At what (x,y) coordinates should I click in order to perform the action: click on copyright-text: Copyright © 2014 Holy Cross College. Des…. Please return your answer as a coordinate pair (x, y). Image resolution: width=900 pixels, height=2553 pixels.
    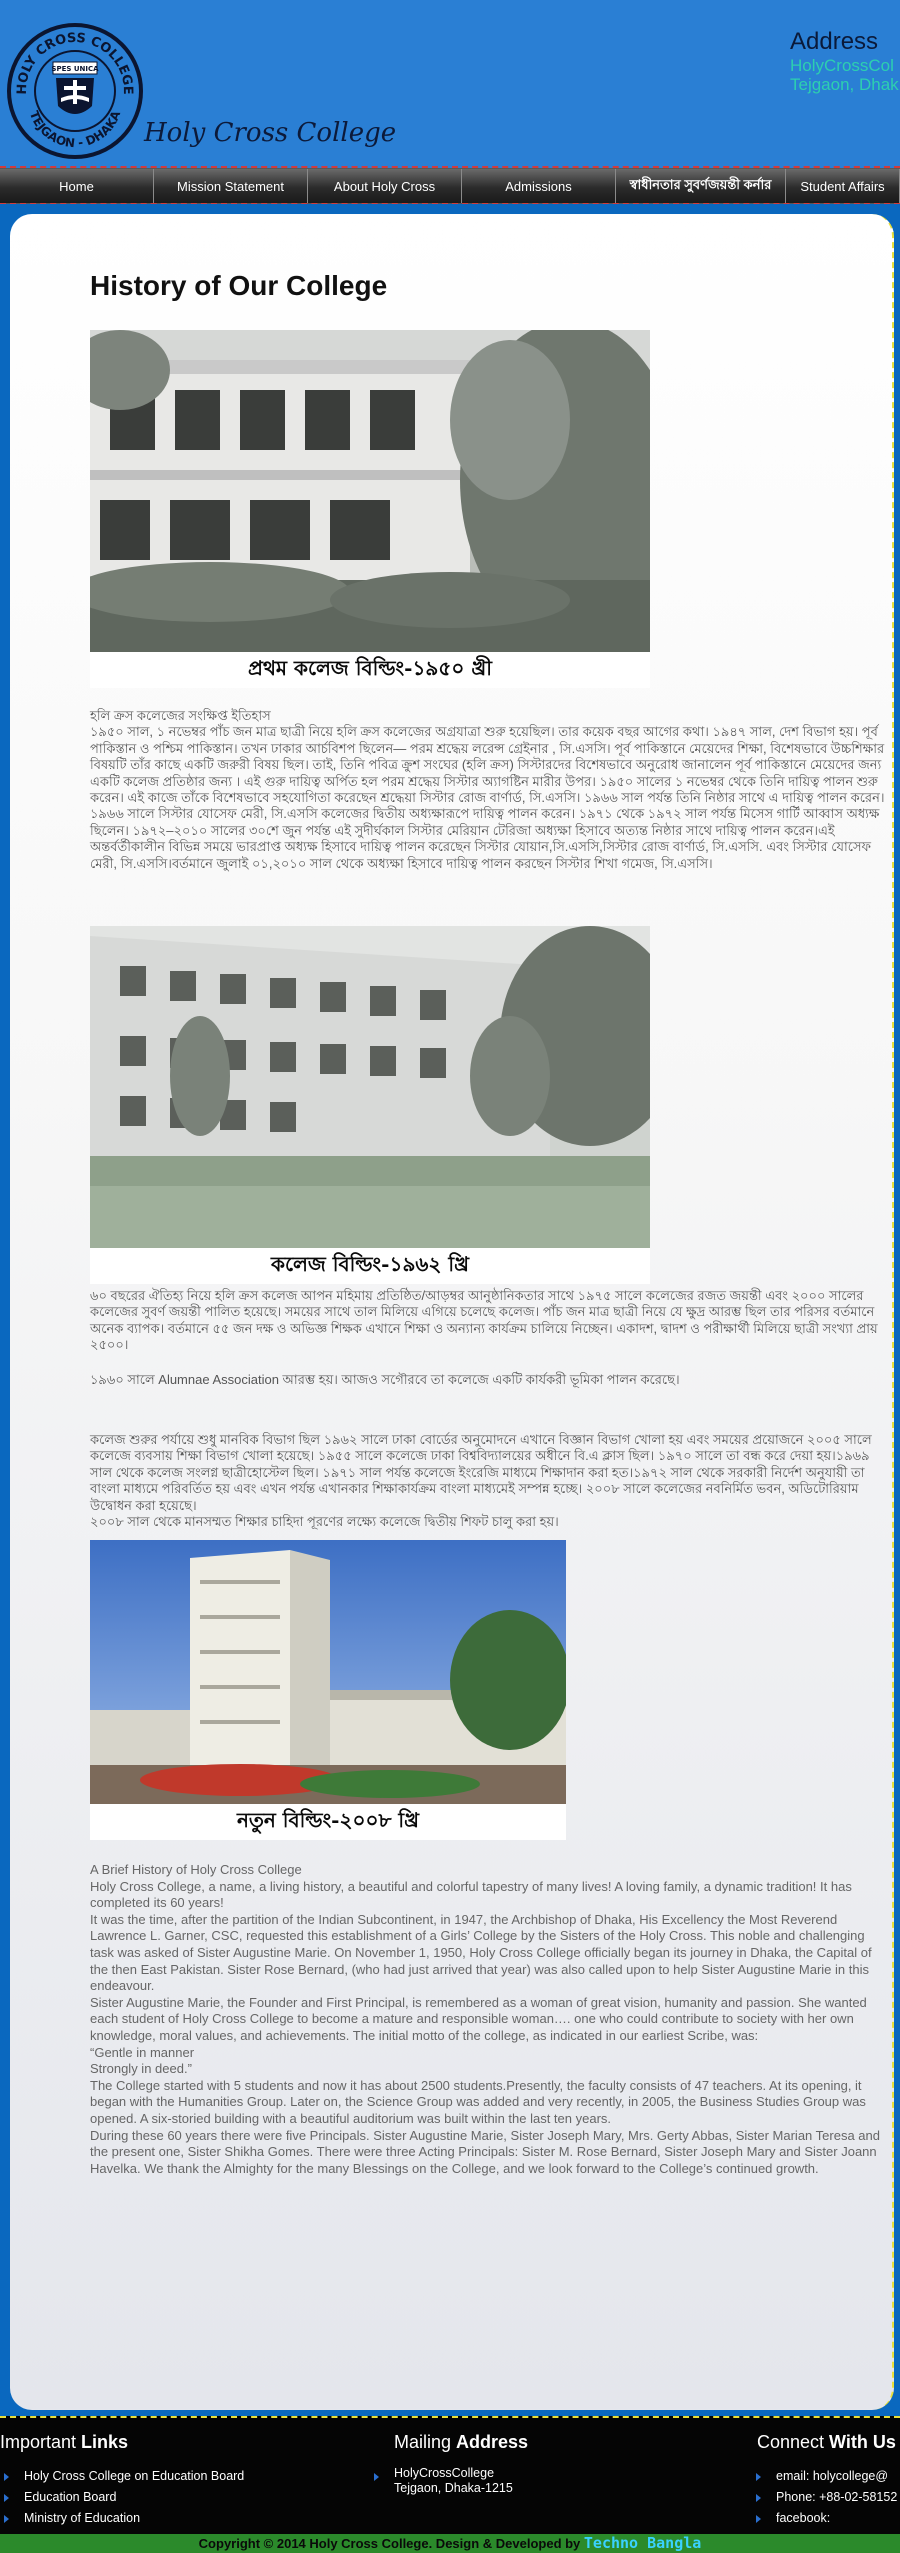
    Looking at the image, I should click on (391, 2543).